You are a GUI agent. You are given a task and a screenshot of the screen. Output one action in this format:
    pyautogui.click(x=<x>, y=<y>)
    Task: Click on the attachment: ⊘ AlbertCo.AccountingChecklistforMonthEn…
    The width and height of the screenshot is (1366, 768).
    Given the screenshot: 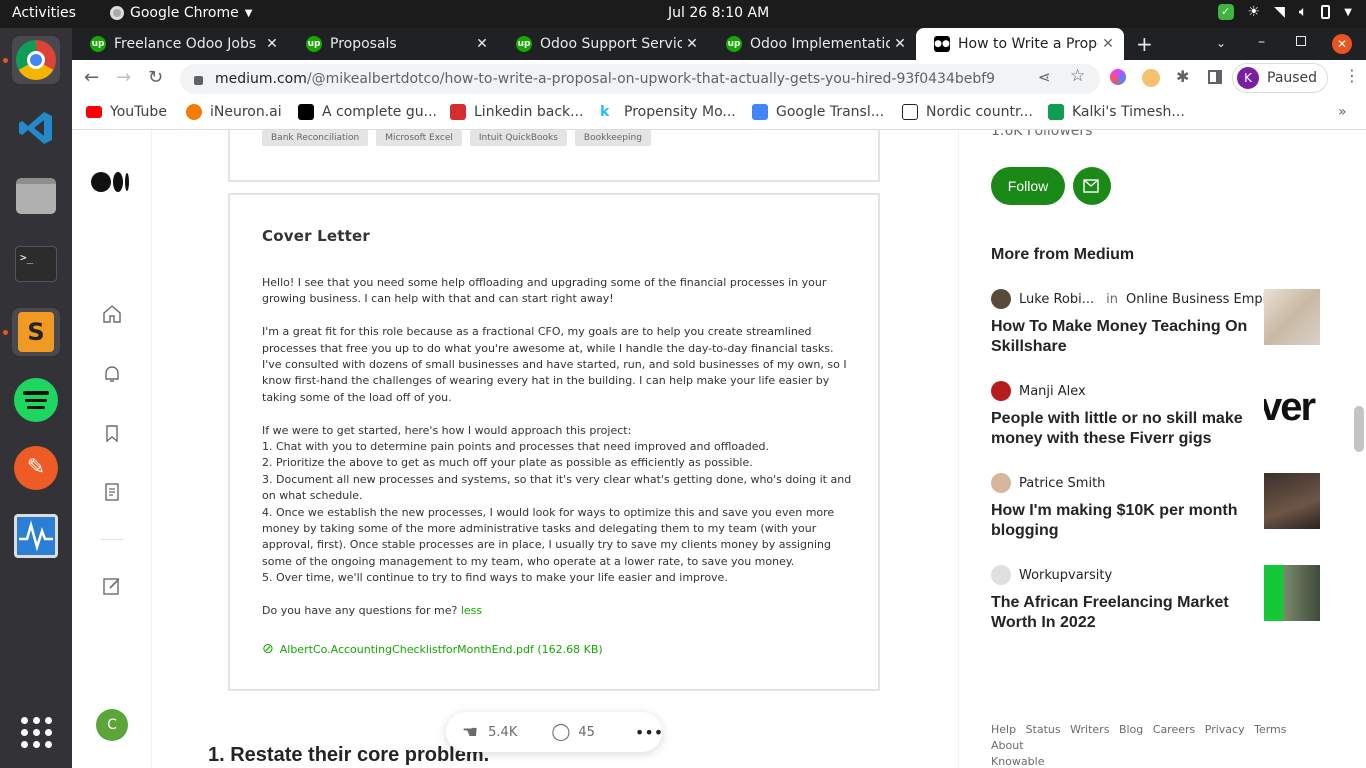 What is the action you would take?
    pyautogui.click(x=432, y=649)
    